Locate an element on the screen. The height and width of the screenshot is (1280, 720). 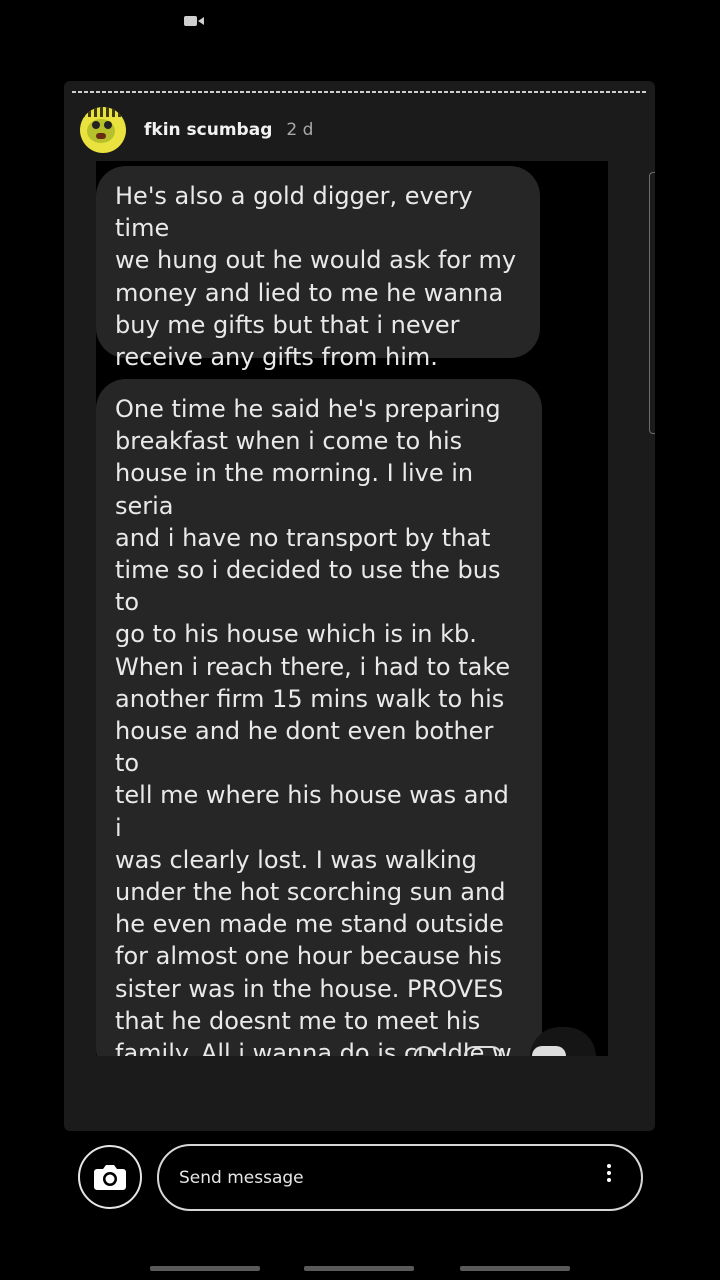
video-camera-icon is located at coordinates (194, 21).